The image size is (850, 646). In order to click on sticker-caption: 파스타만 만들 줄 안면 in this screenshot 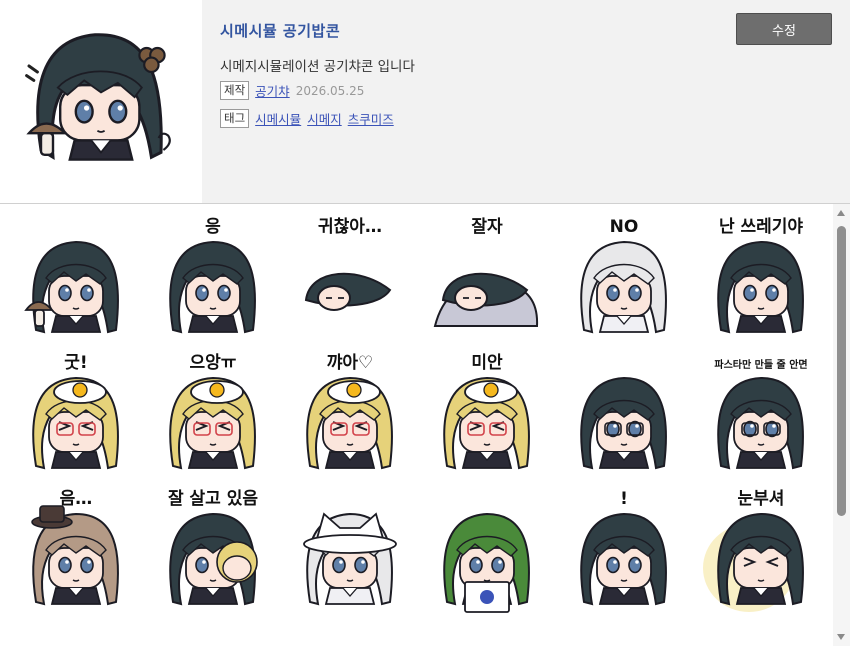, I will do `click(760, 364)`.